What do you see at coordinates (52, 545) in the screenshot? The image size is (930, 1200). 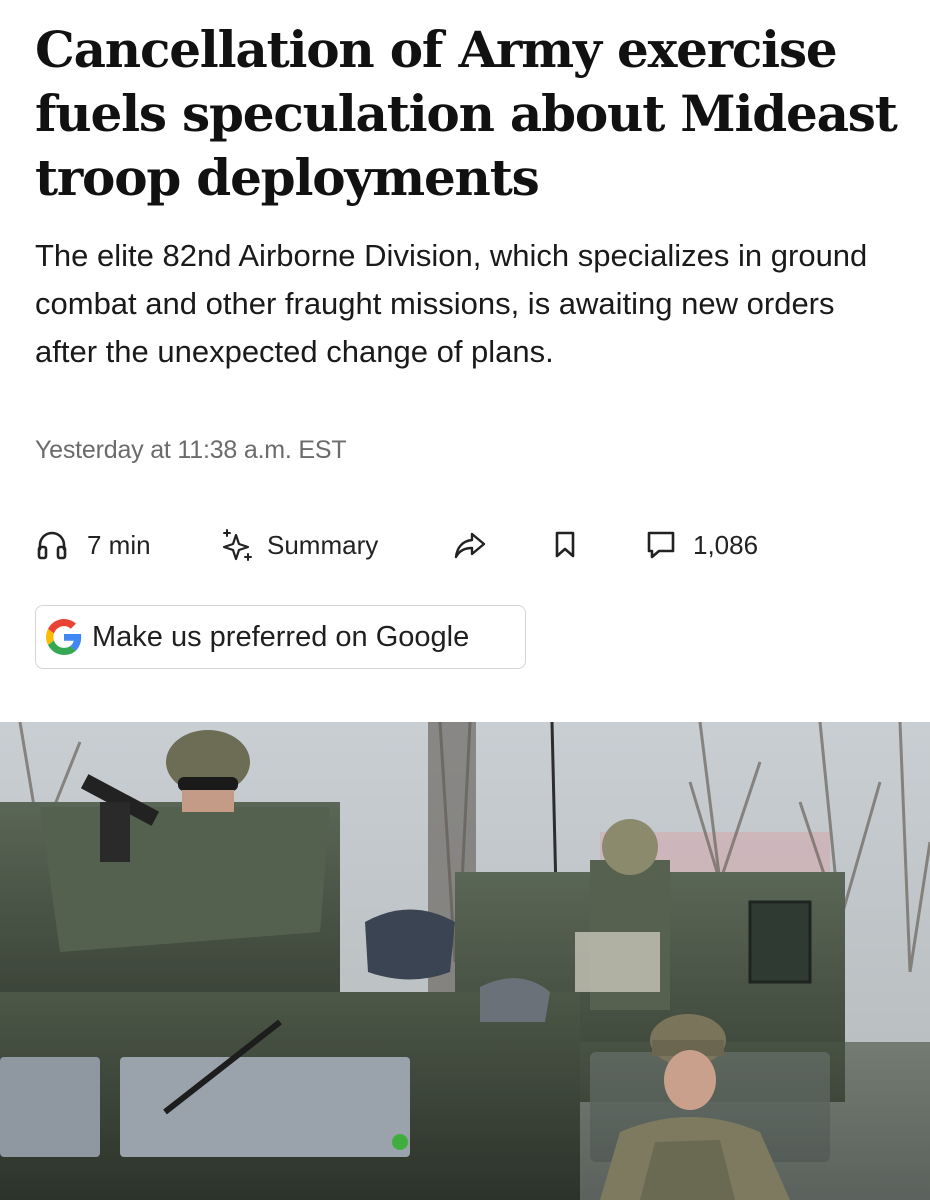 I see `headphones-icon` at bounding box center [52, 545].